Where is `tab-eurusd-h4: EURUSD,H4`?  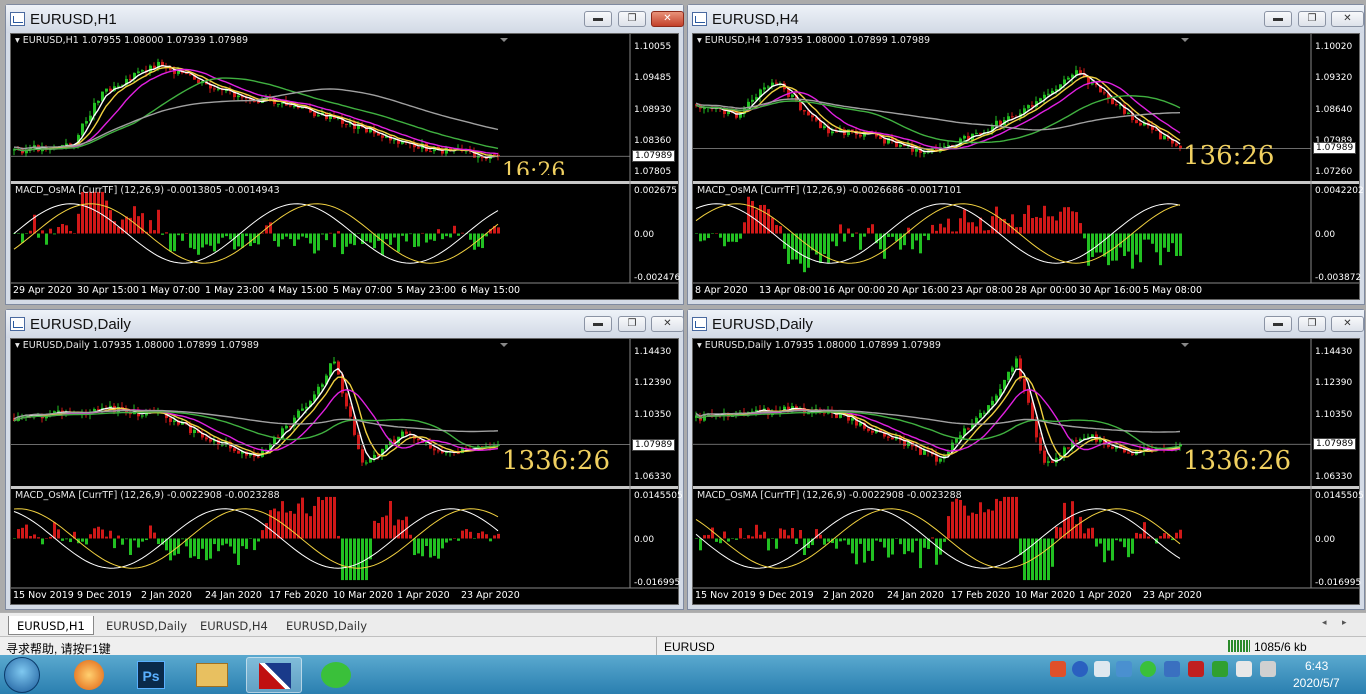
tab-eurusd-h4: EURUSD,H4 is located at coordinates (234, 625).